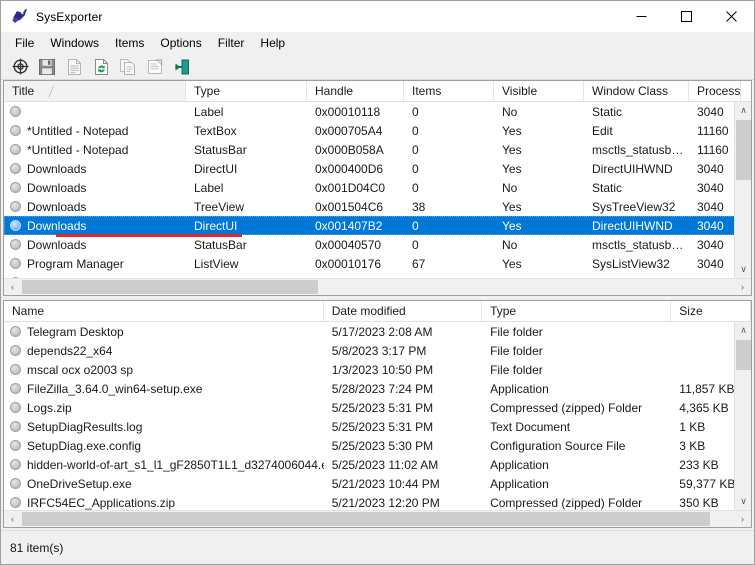 This screenshot has height=565, width=755. What do you see at coordinates (51, 92) in the screenshot?
I see `sort-indicator-icon: ╱` at bounding box center [51, 92].